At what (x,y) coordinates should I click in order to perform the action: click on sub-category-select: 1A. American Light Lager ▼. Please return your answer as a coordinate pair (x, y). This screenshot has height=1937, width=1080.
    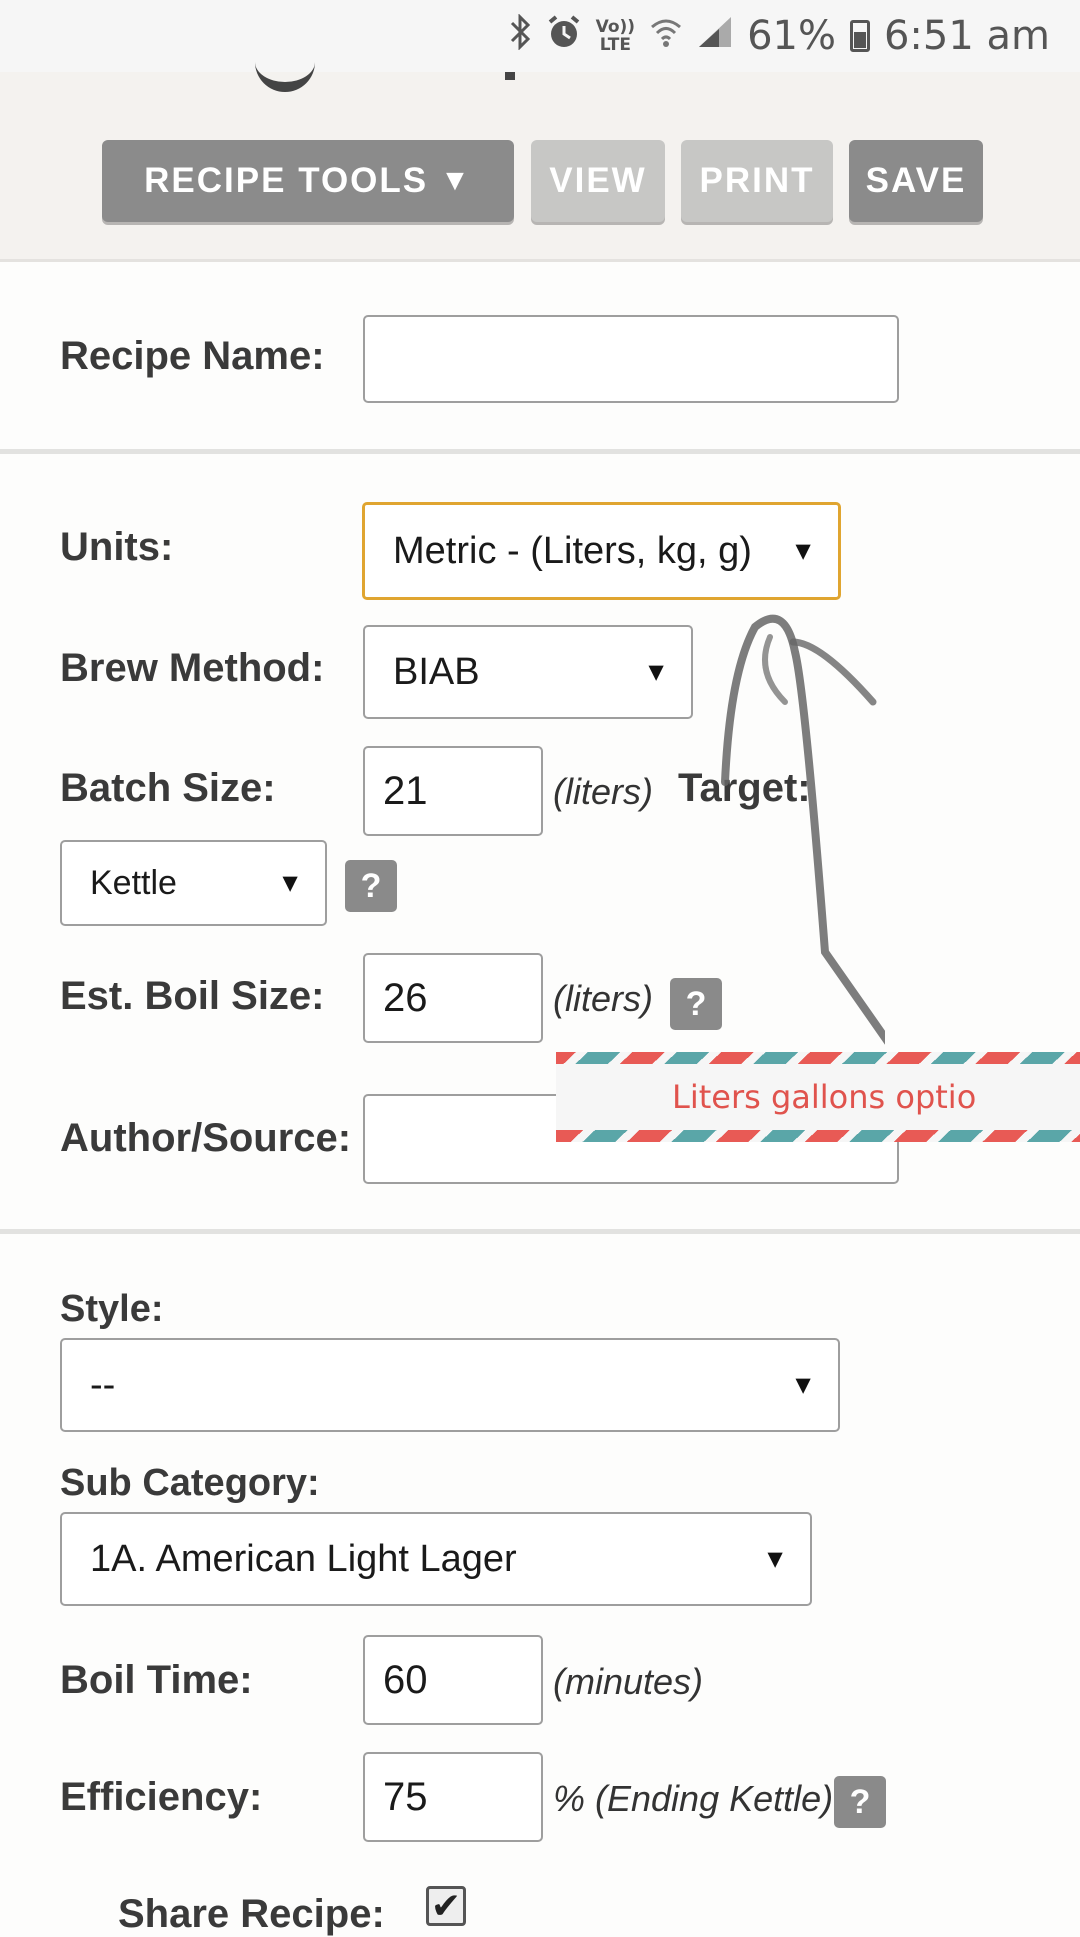
    Looking at the image, I should click on (436, 1559).